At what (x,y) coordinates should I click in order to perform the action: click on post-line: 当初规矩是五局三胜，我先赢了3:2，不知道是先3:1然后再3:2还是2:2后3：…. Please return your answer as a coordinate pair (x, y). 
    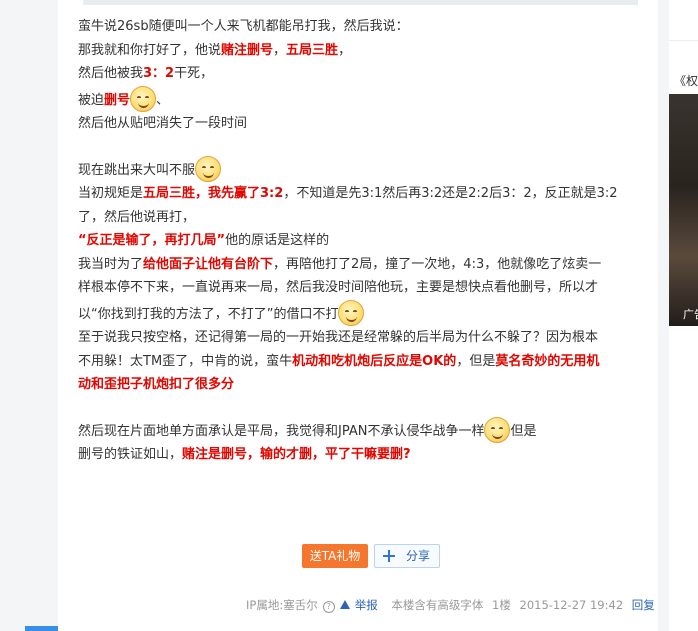
    Looking at the image, I should click on (363, 194).